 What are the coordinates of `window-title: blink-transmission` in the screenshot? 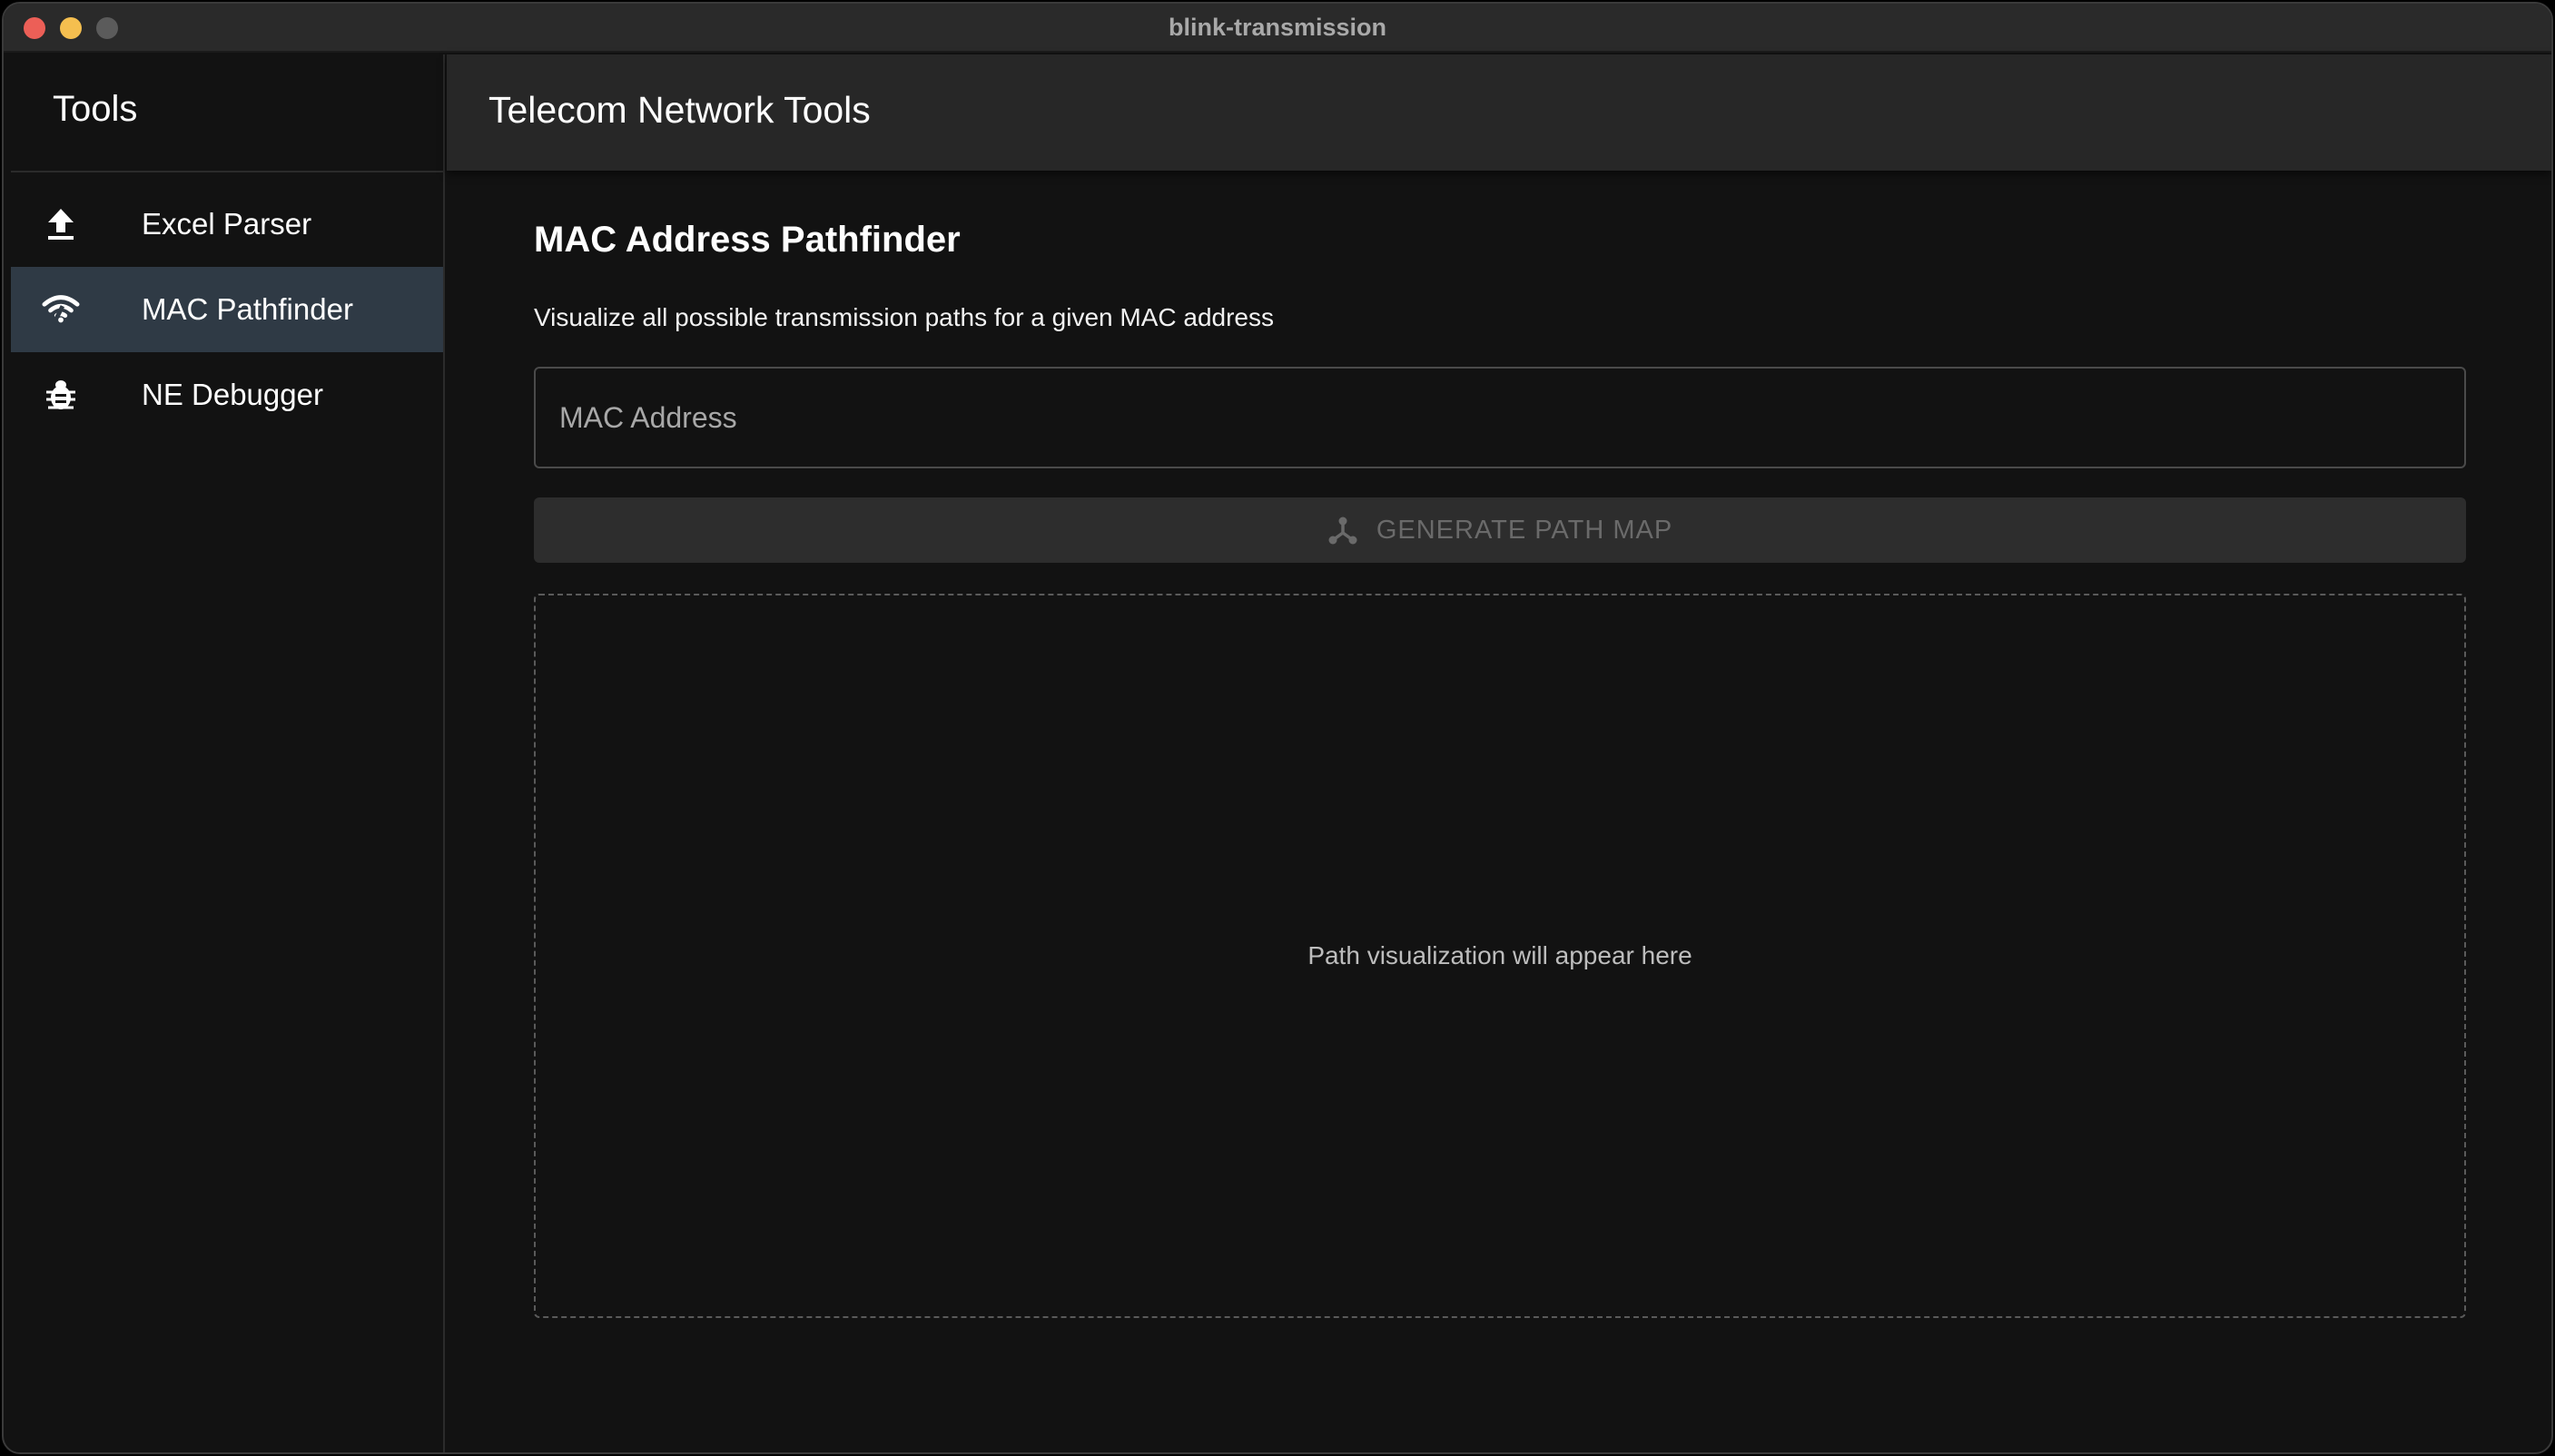 It's located at (1277, 27).